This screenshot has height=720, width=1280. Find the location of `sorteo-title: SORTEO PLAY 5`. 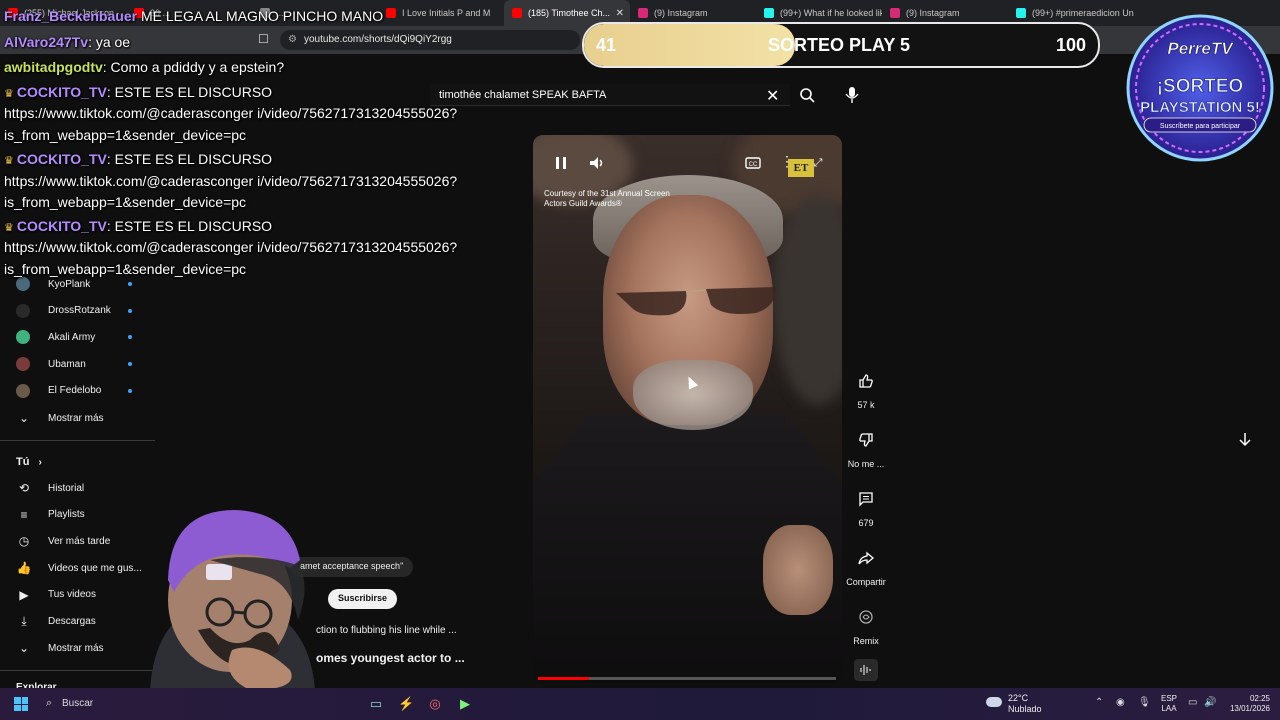

sorteo-title: SORTEO PLAY 5 is located at coordinates (839, 45).